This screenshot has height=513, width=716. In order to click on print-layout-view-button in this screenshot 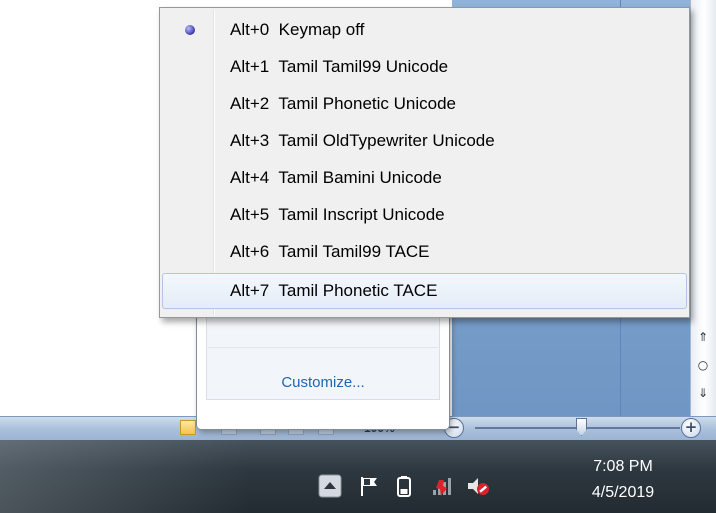, I will do `click(188, 427)`.